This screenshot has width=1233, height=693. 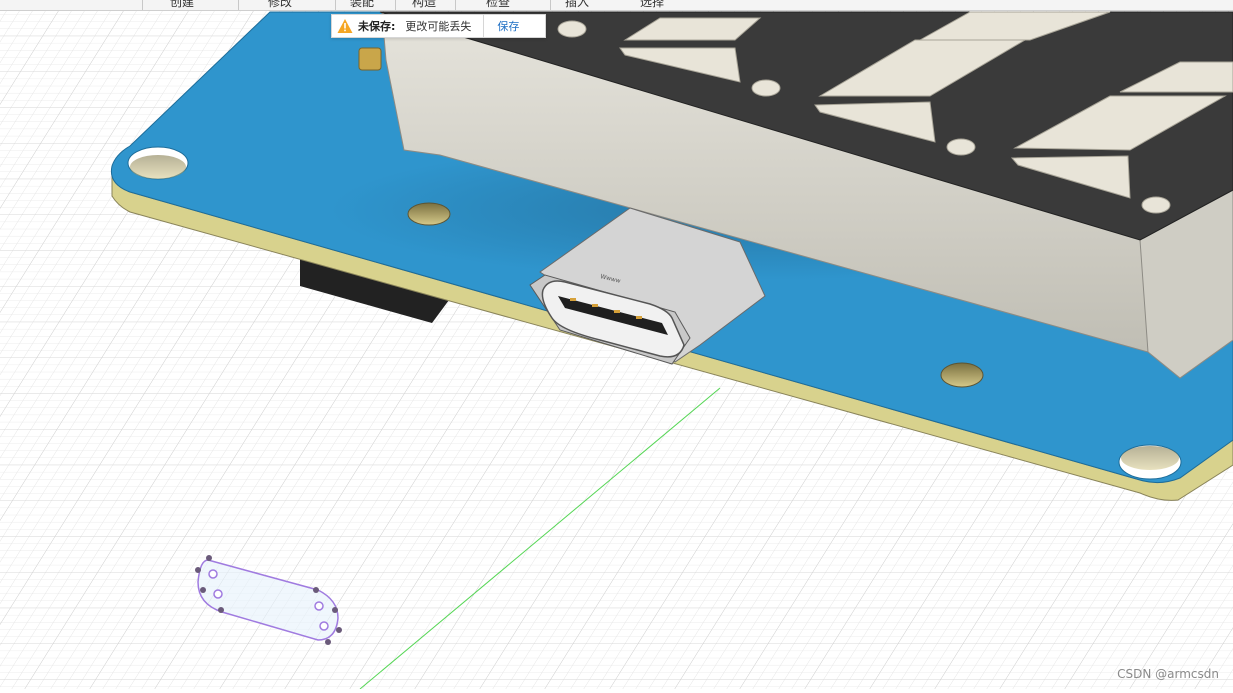 I want to click on save-button: 保存, so click(x=508, y=26).